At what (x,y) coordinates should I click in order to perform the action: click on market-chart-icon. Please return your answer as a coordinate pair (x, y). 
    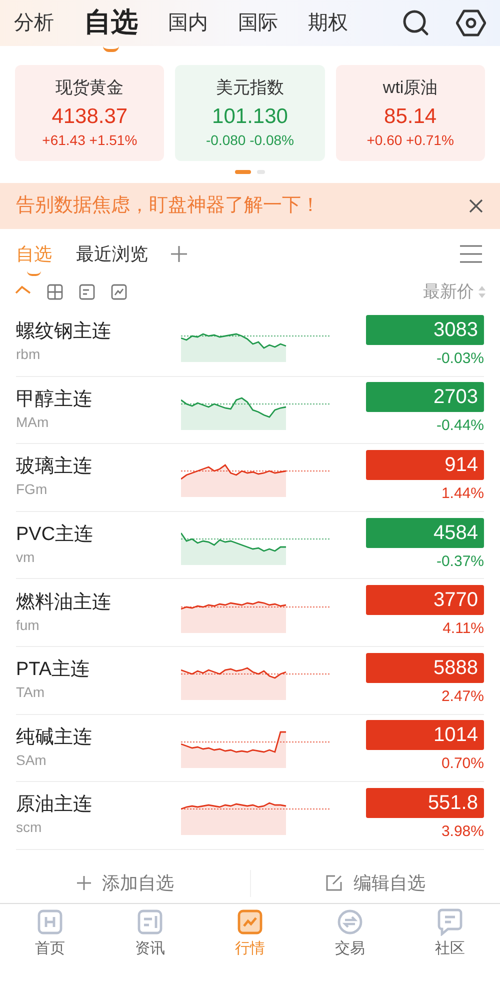
    Looking at the image, I should click on (250, 922).